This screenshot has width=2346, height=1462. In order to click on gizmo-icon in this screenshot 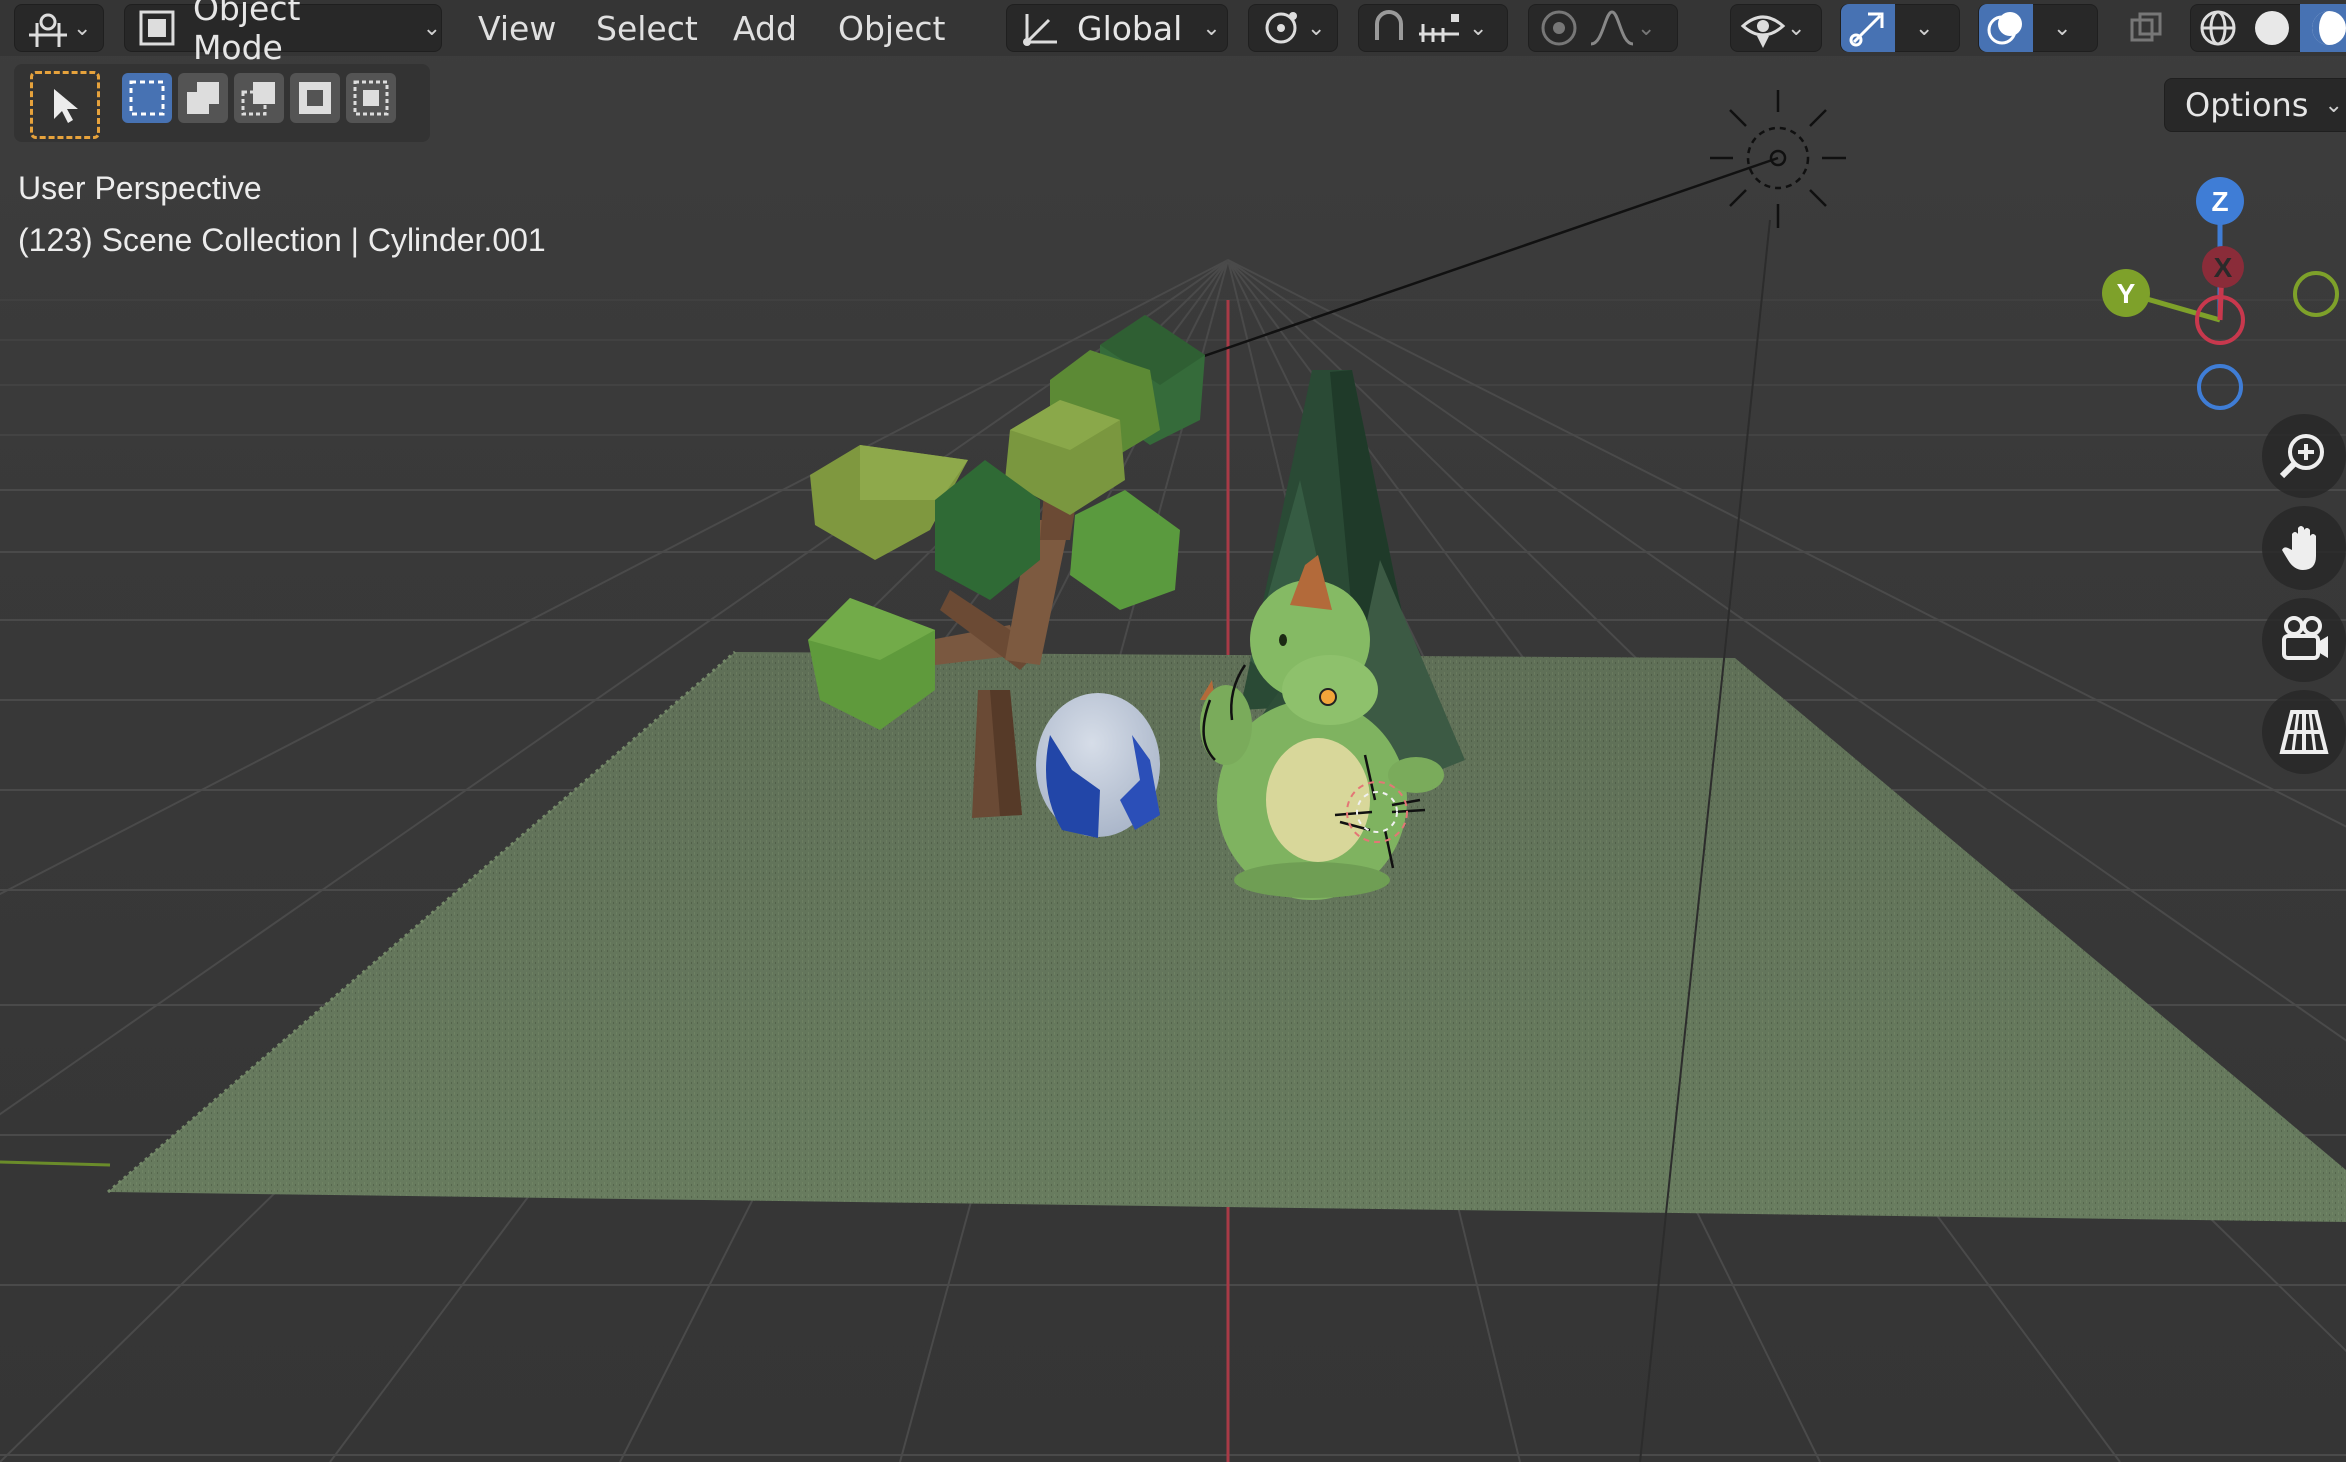, I will do `click(1866, 29)`.